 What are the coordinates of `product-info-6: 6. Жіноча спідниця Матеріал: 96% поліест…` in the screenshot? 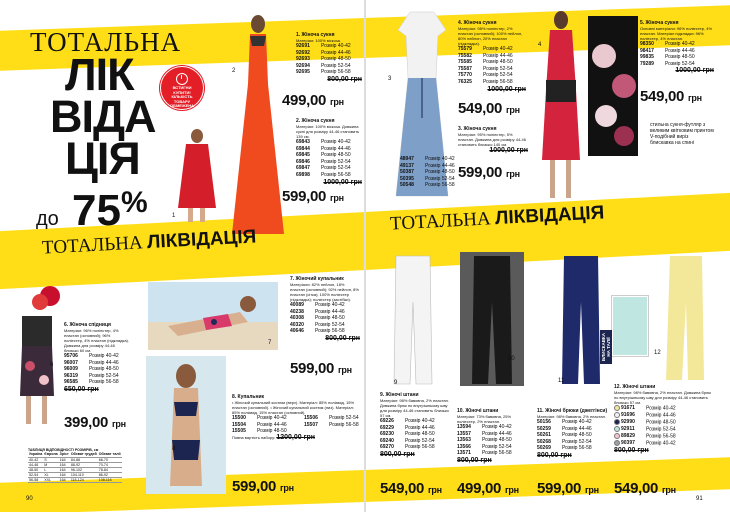 It's located at (97, 357).